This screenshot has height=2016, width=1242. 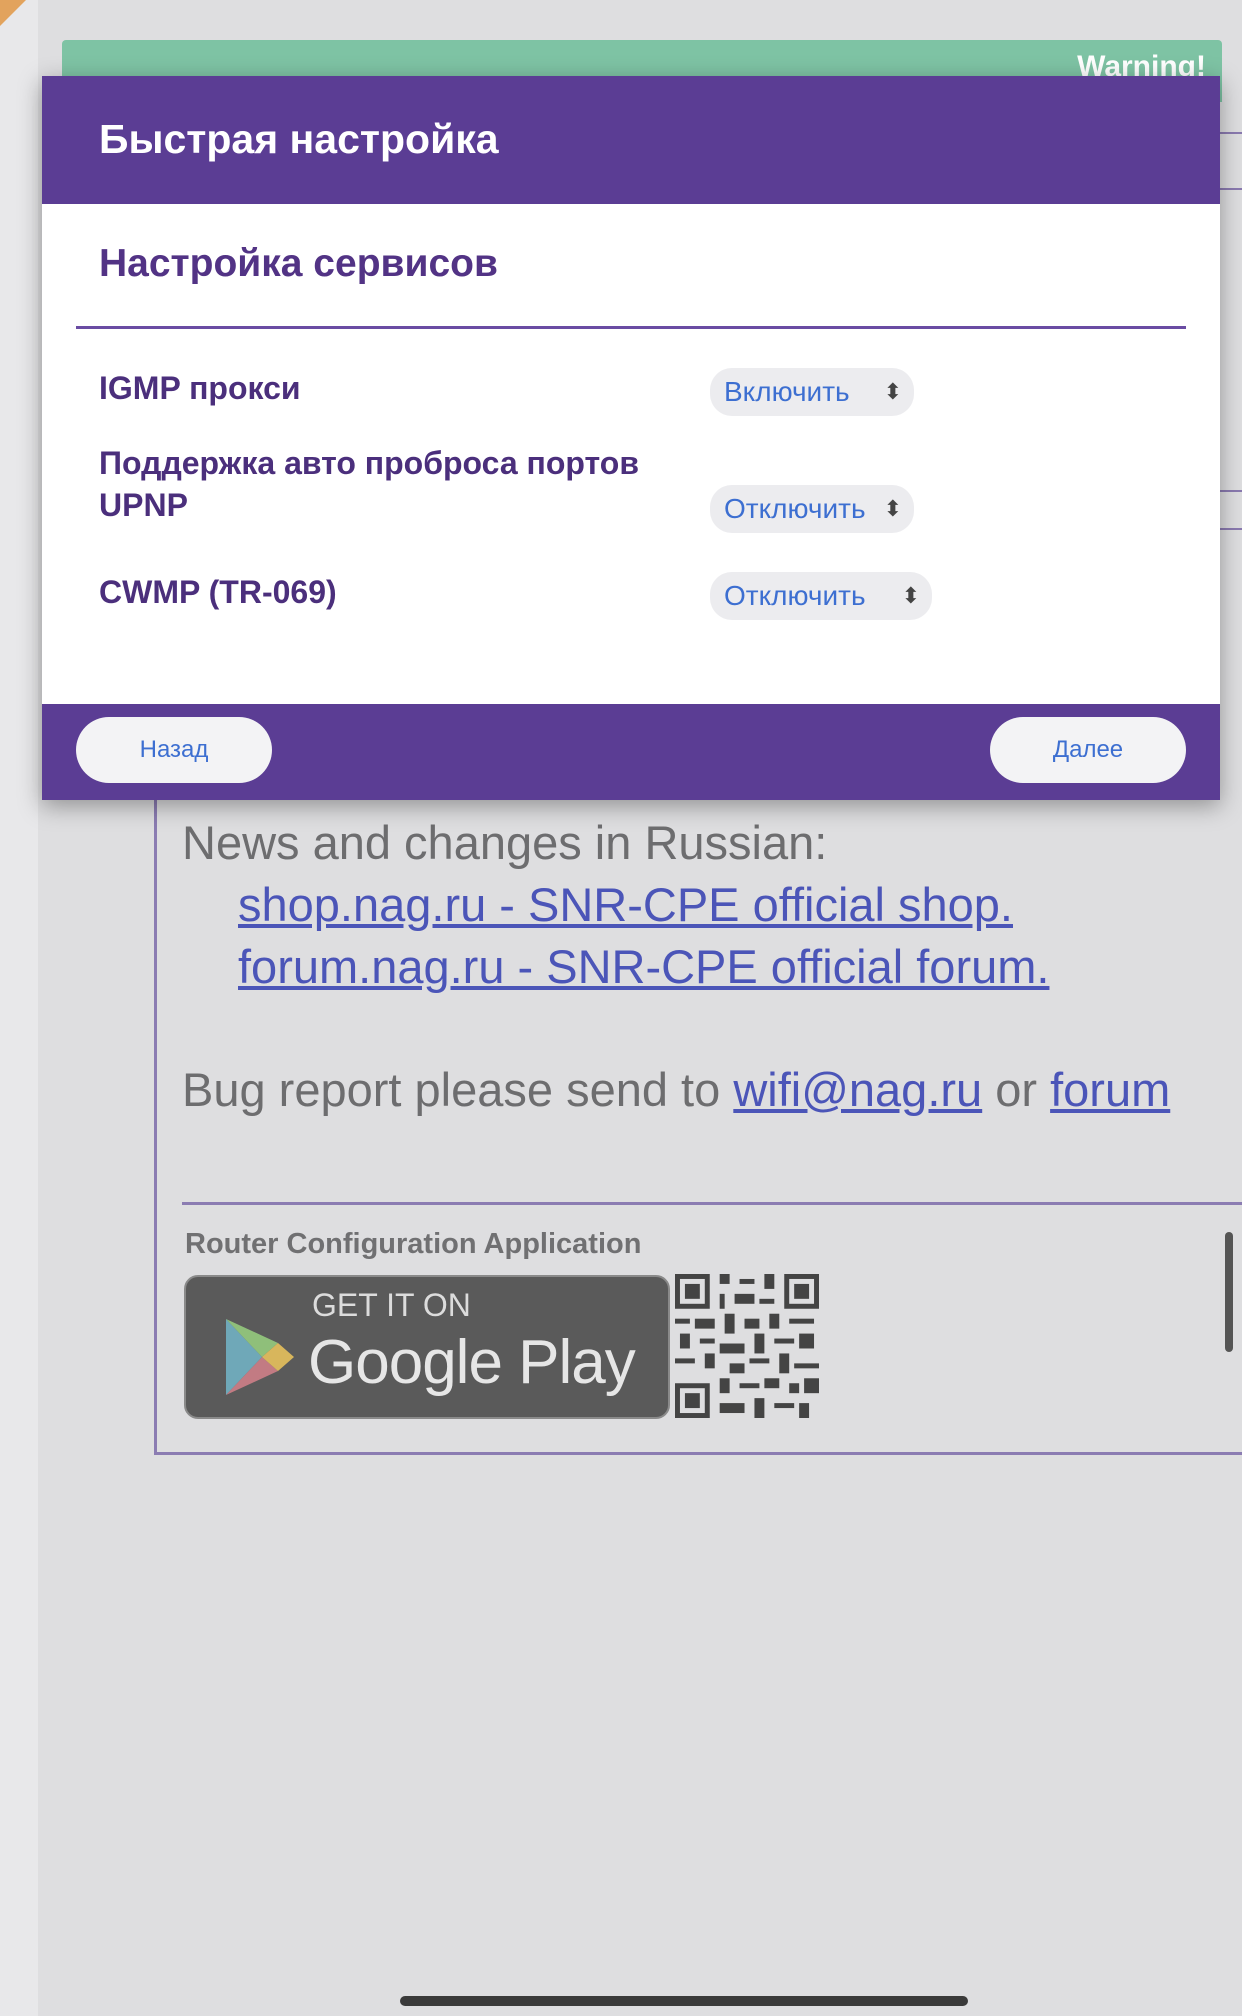 I want to click on igmp-proxy-value: Включить, so click(x=787, y=391).